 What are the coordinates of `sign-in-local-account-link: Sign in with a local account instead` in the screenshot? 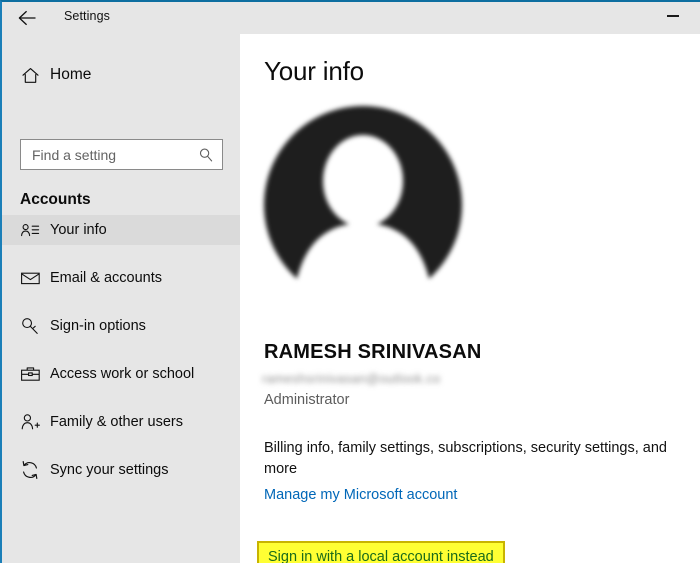 It's located at (381, 556).